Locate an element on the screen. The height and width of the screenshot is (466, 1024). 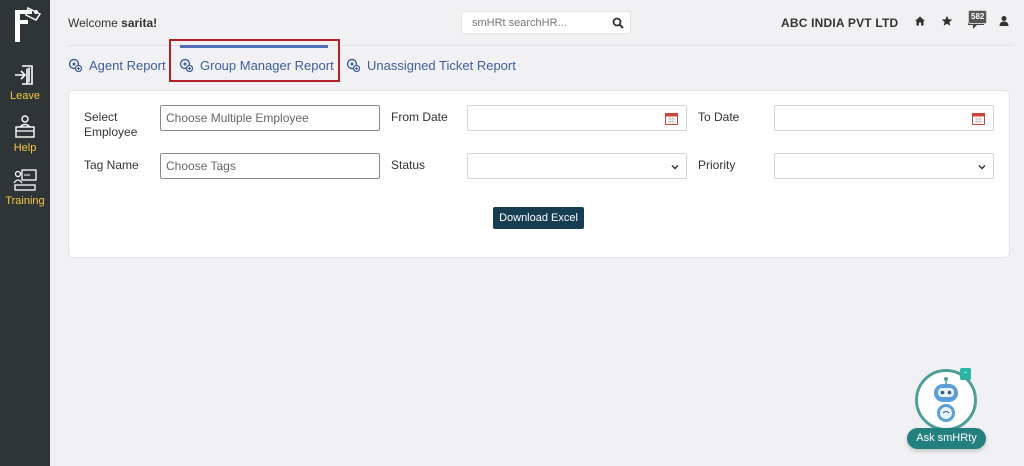
to-date-field is located at coordinates (884, 118).